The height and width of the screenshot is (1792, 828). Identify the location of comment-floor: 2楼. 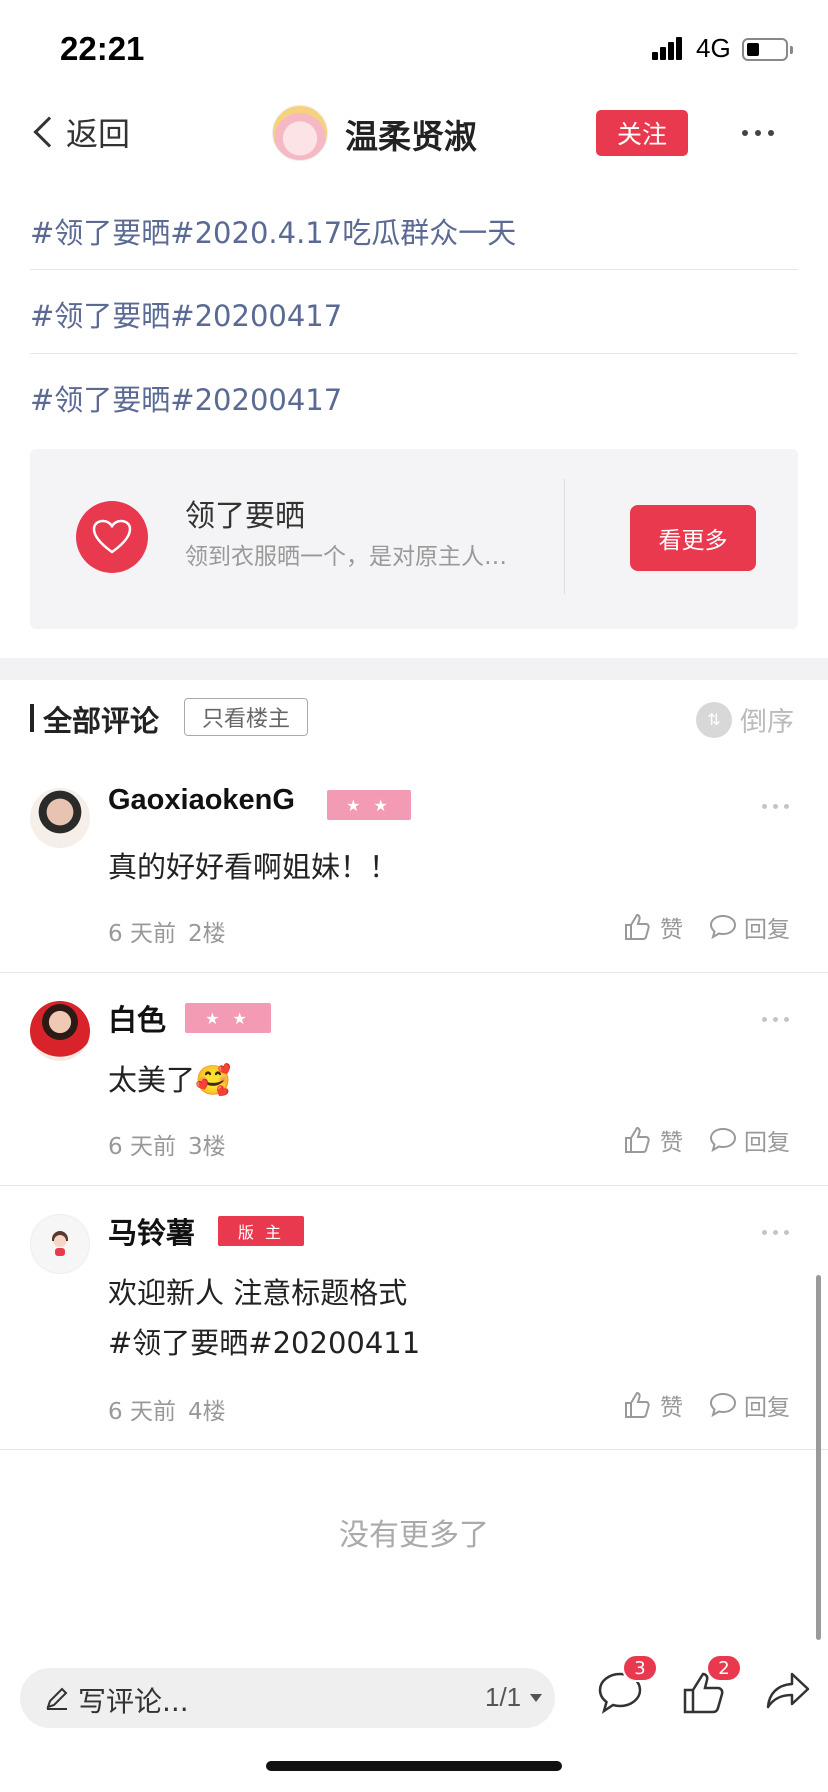
(206, 934).